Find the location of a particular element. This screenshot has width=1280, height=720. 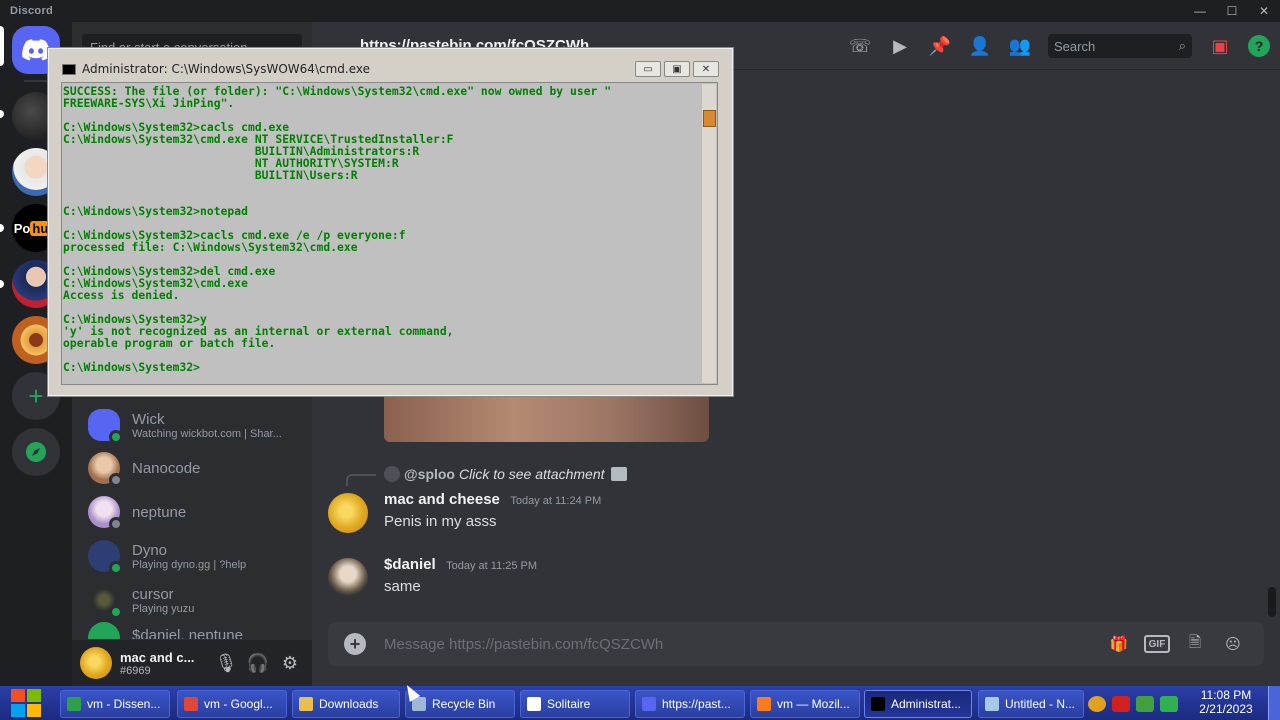

compass-icon is located at coordinates (36, 452).